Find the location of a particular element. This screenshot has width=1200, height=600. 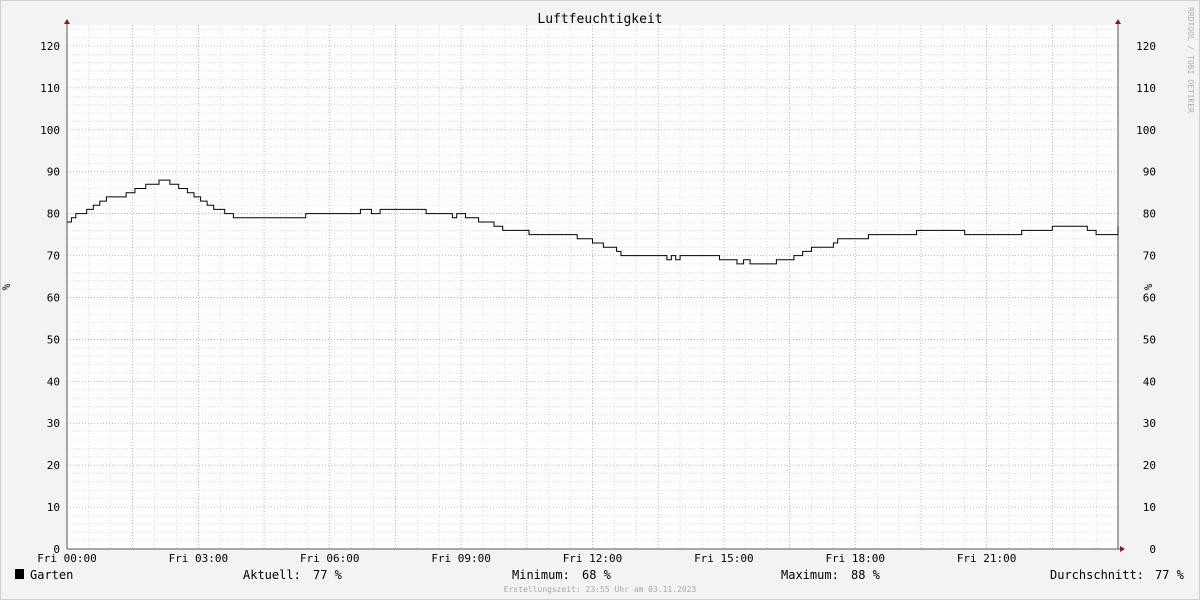

x-tick-label: Fri 03:00 is located at coordinates (199, 558).